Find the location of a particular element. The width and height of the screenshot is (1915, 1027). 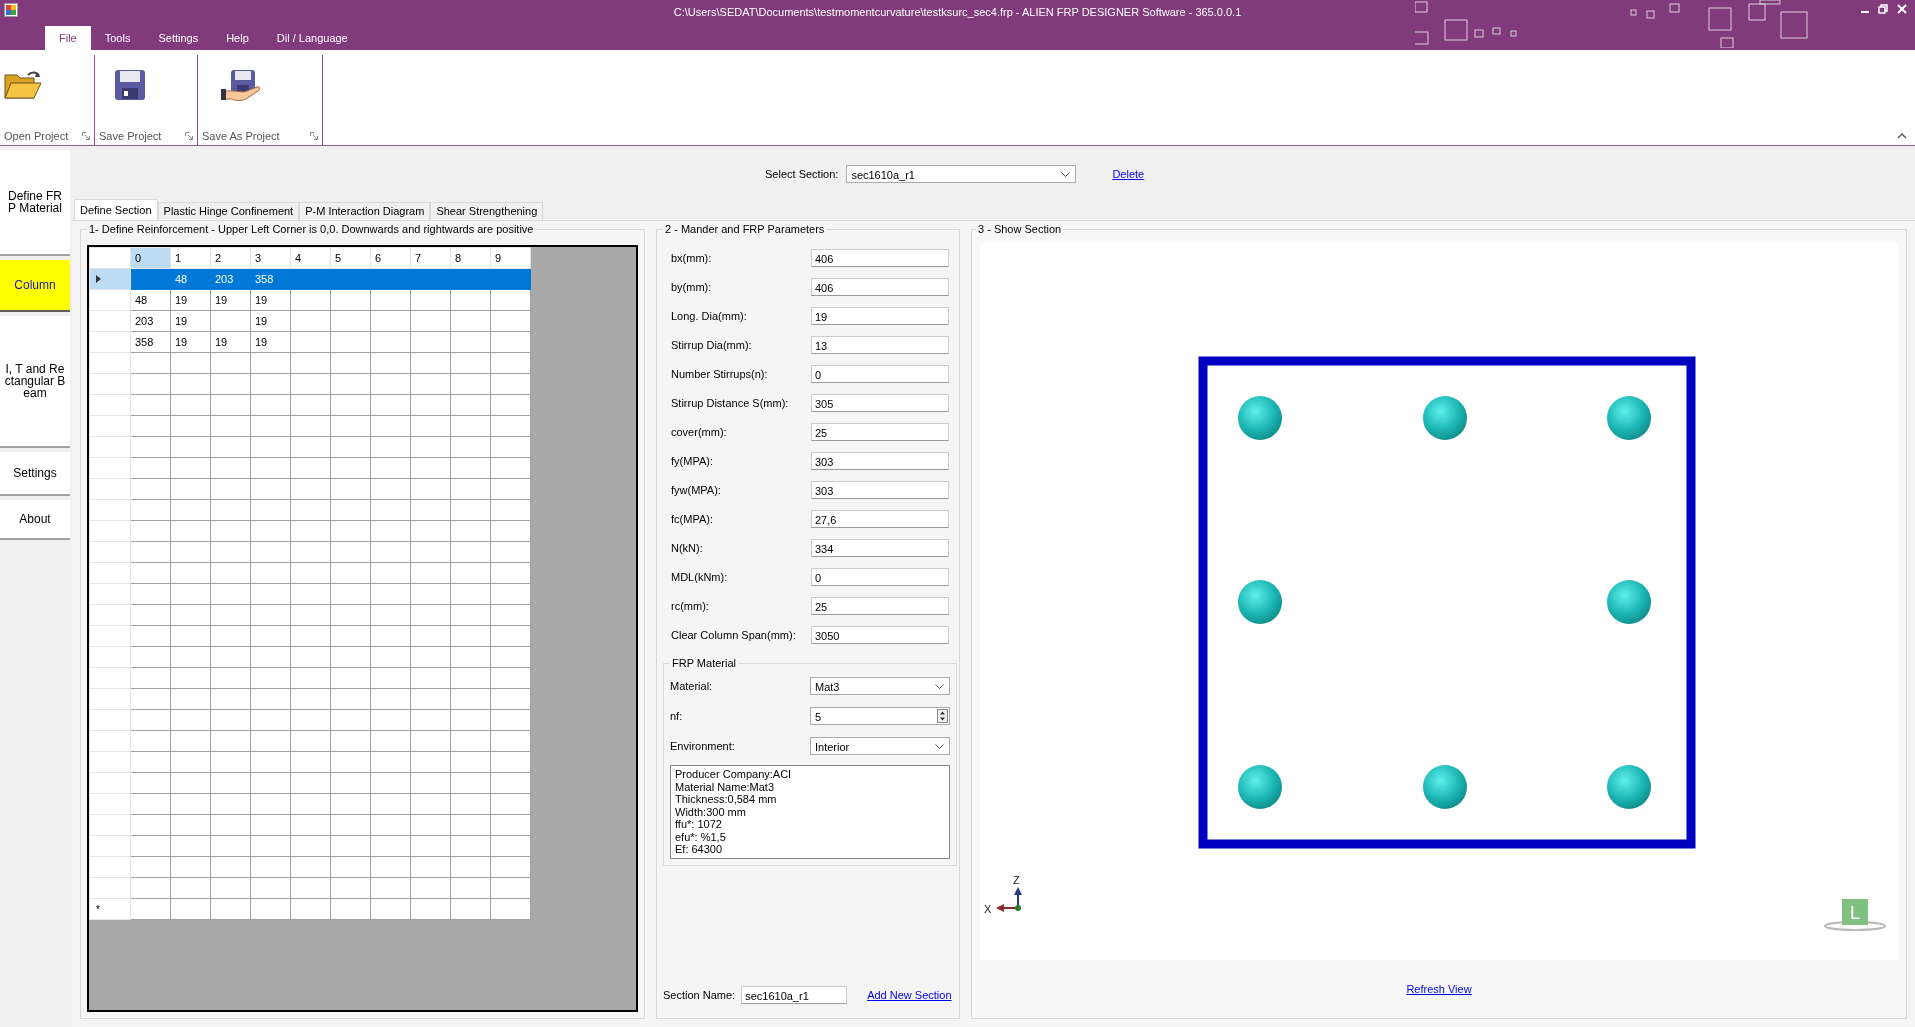

group-title: 3 - Show Section is located at coordinates (1020, 229).